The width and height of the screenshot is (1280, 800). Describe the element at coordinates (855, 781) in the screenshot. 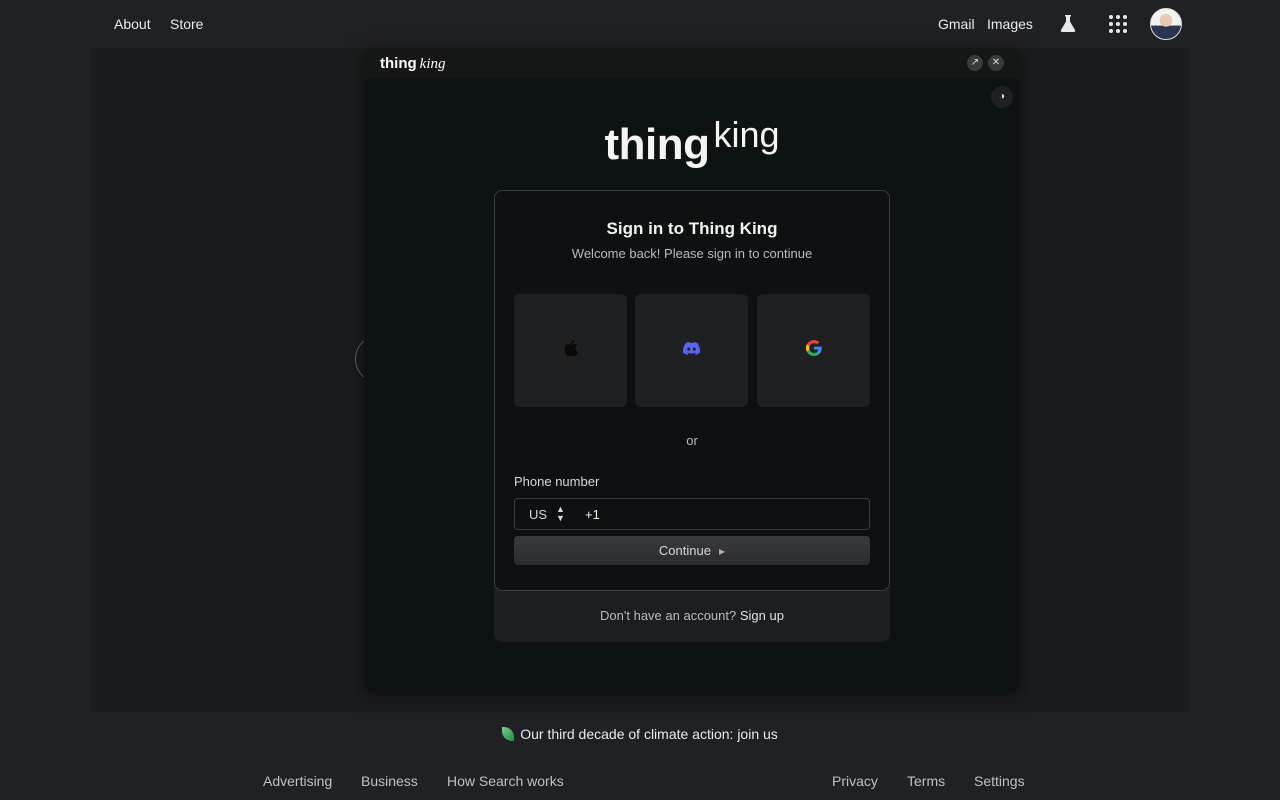

I see `privacy-link: Privacy` at that location.